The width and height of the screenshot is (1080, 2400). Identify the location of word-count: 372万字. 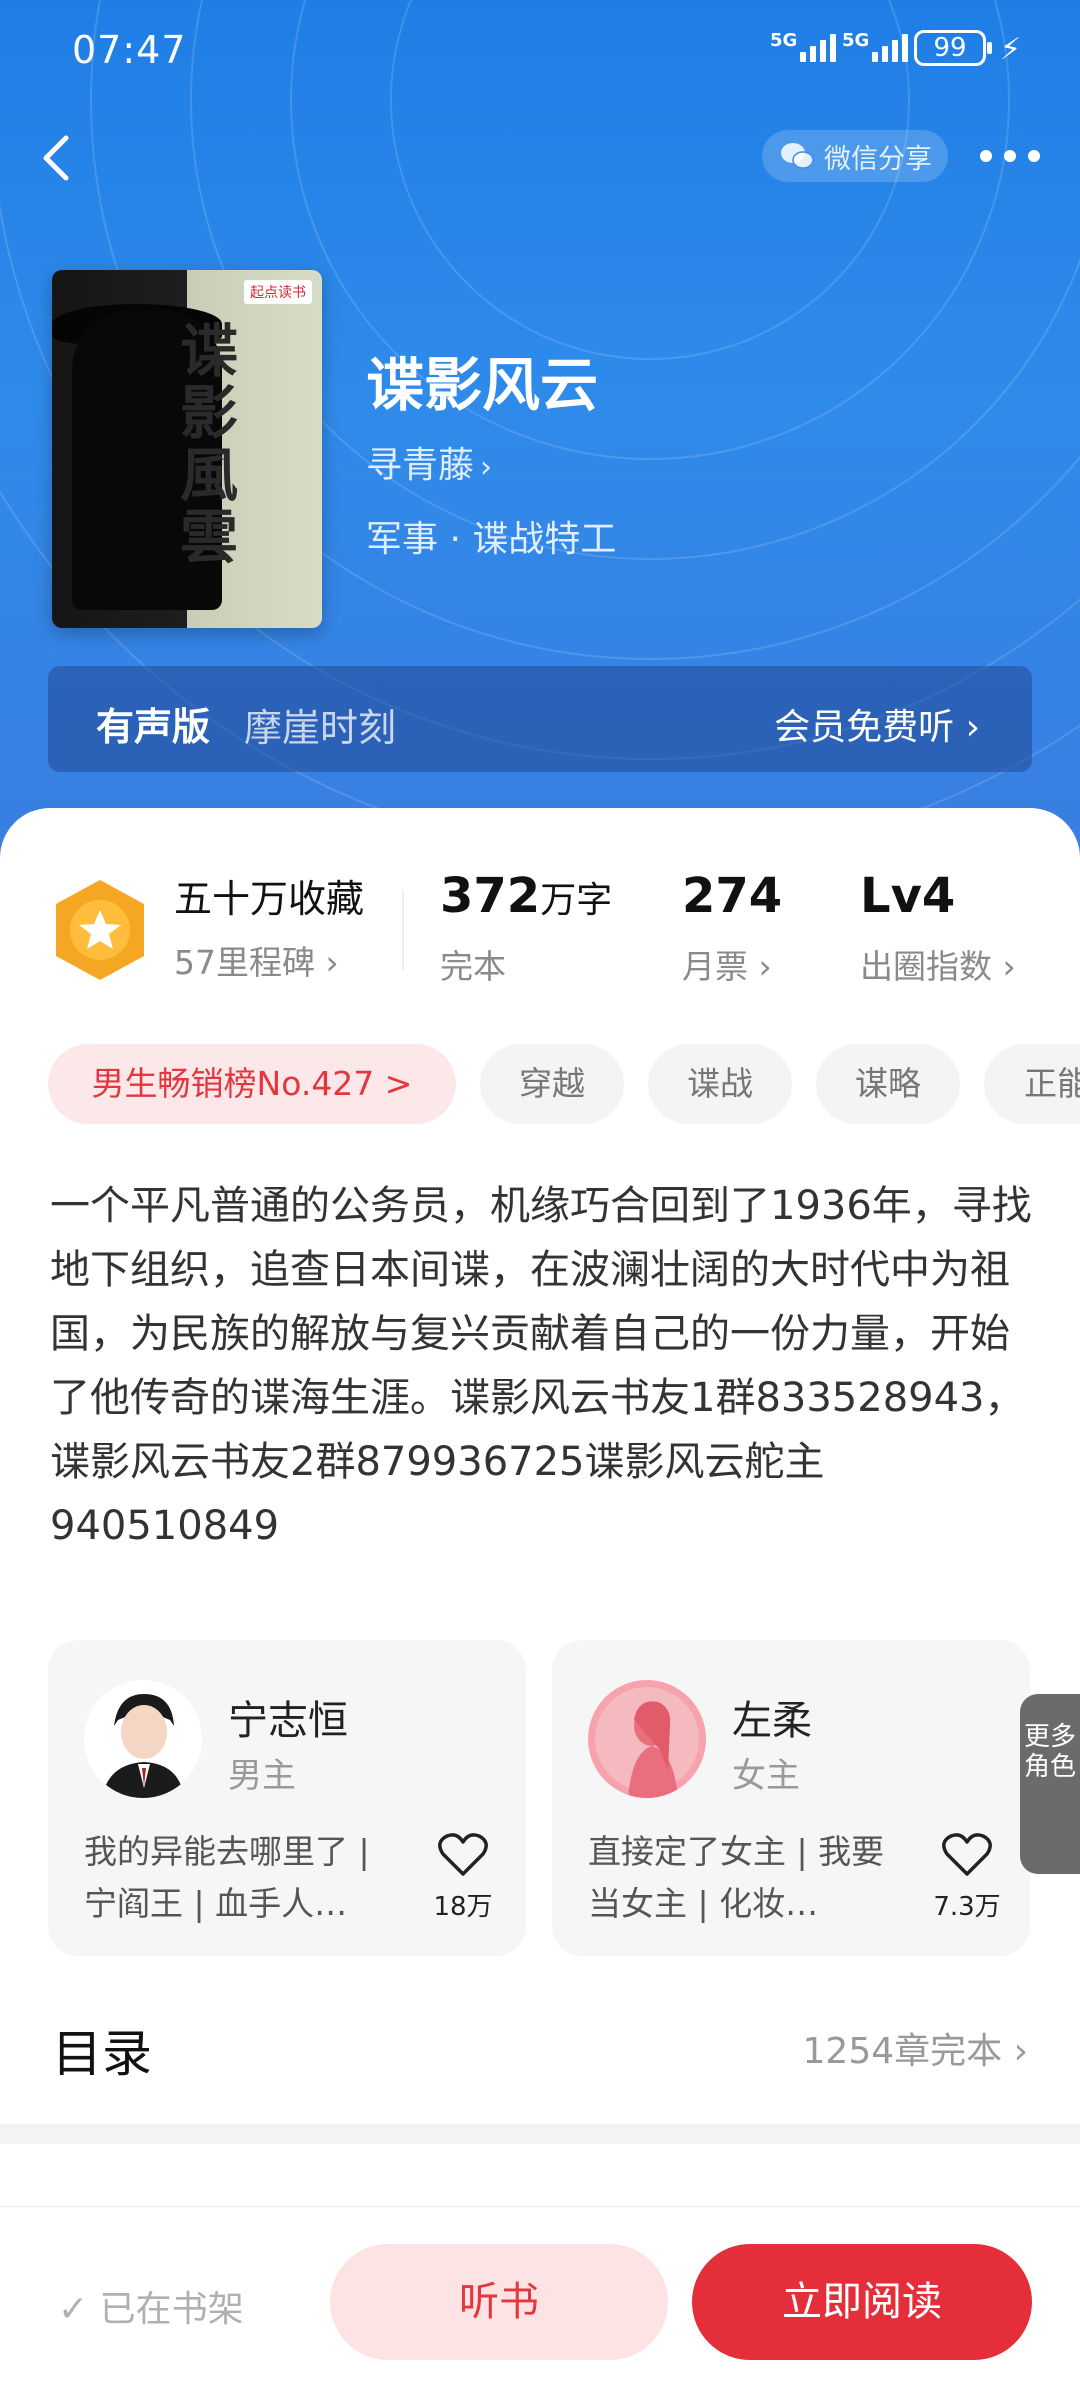
(526, 896).